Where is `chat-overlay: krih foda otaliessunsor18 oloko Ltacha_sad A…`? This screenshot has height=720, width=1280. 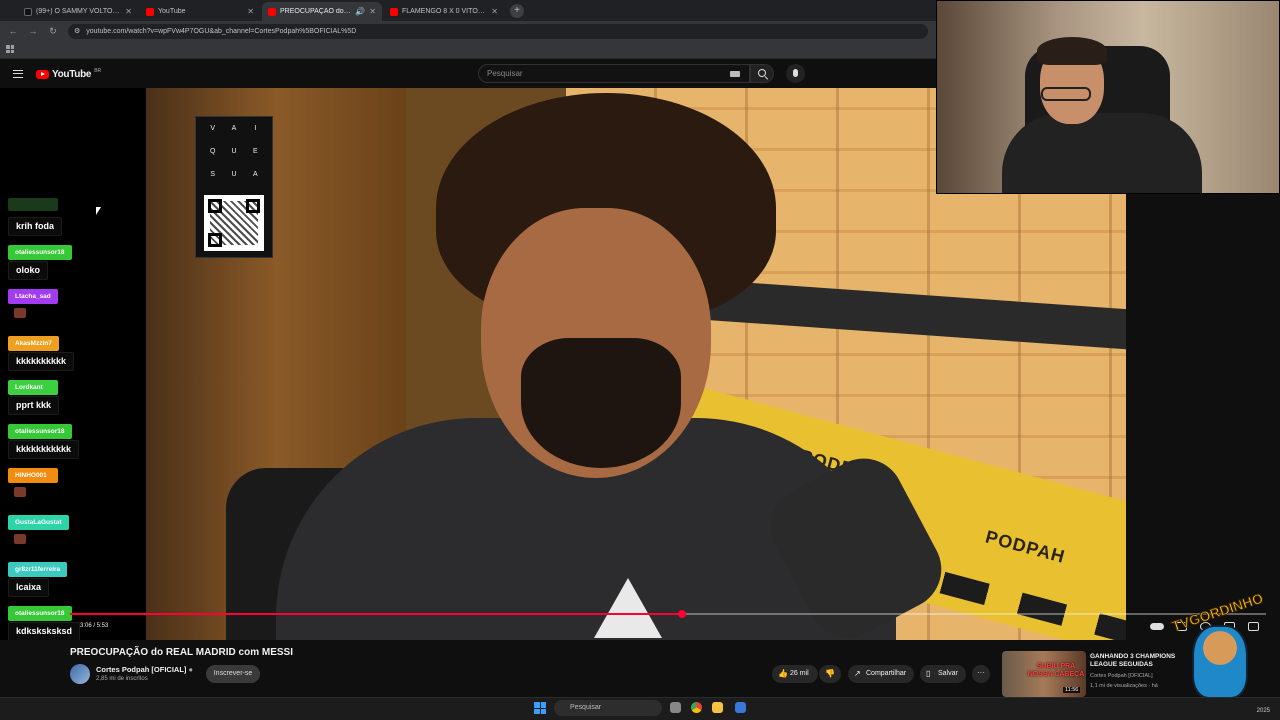
chat-overlay: krih foda otaliessunsor18 oloko Ltacha_sad A… is located at coordinates (73, 444).